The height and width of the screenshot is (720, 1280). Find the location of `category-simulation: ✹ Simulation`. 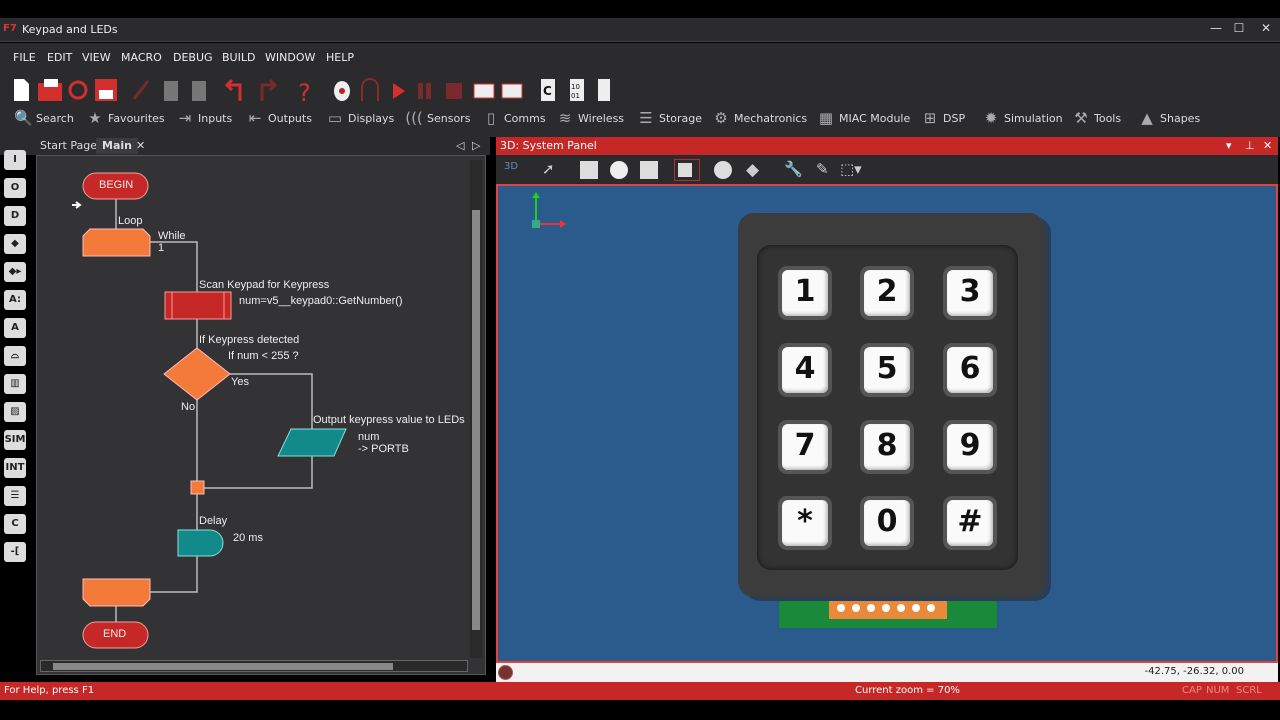

category-simulation: ✹ Simulation is located at coordinates (1022, 118).